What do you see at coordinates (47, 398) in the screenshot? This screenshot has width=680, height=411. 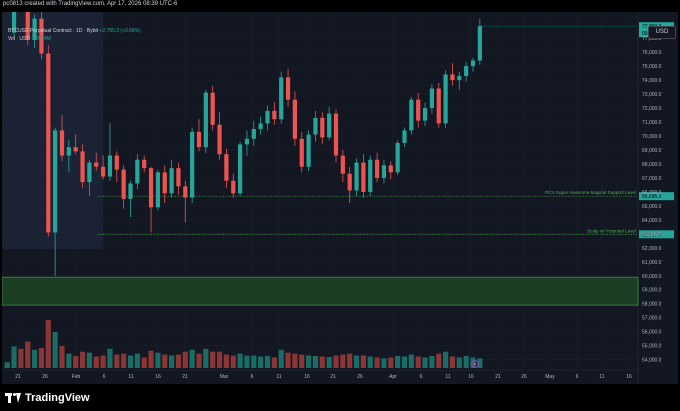 I see `tradingview-logo: TradingView` at bounding box center [47, 398].